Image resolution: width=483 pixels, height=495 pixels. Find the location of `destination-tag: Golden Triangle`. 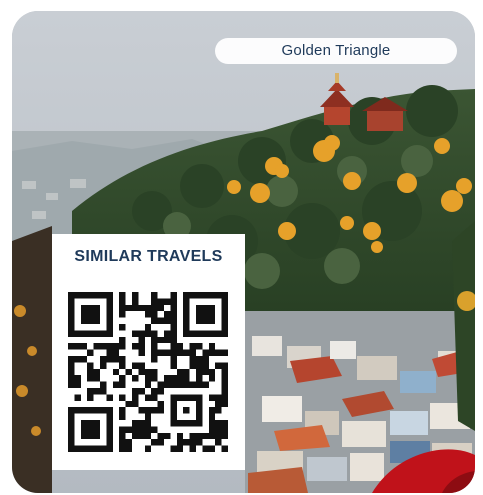

destination-tag: Golden Triangle is located at coordinates (336, 51).